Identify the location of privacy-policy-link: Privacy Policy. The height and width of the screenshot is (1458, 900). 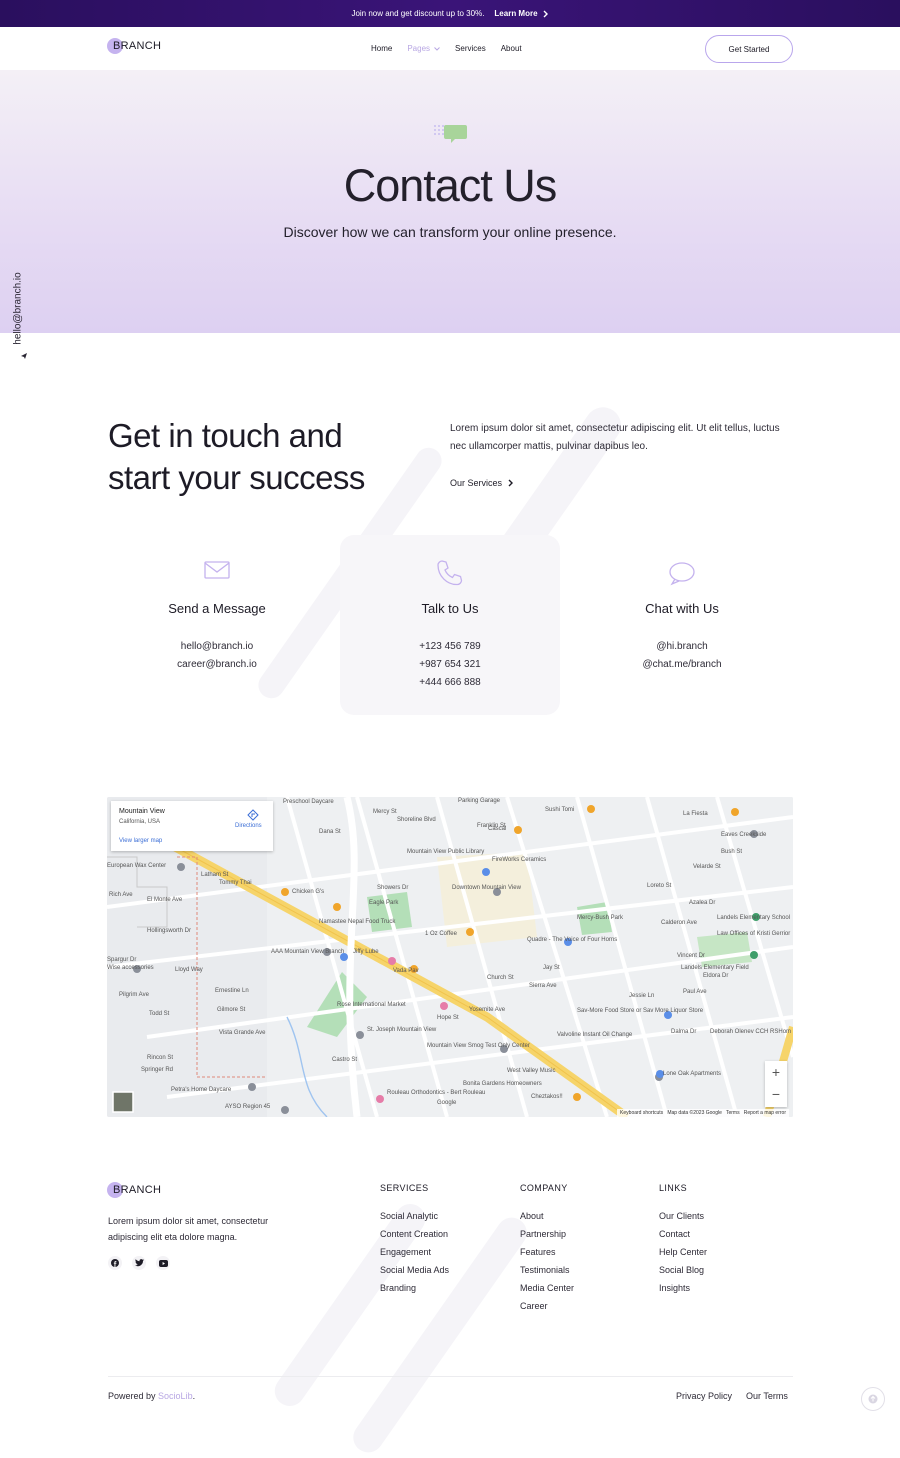
(704, 1396).